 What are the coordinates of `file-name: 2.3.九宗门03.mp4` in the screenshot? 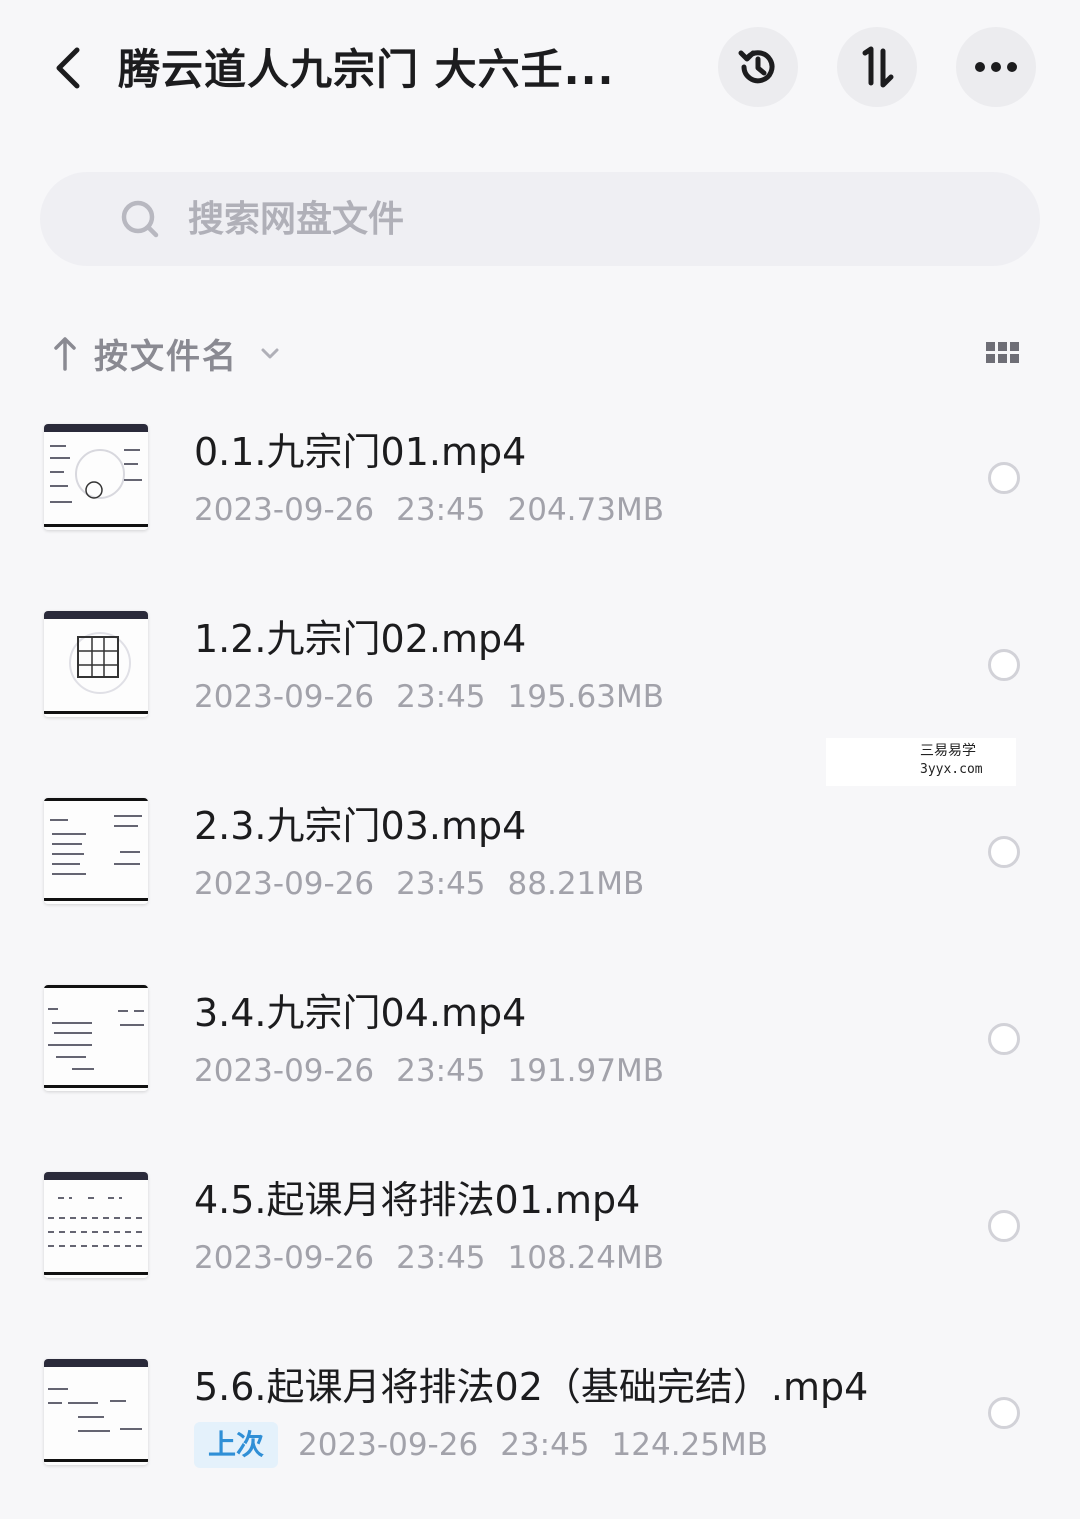 It's located at (360, 826).